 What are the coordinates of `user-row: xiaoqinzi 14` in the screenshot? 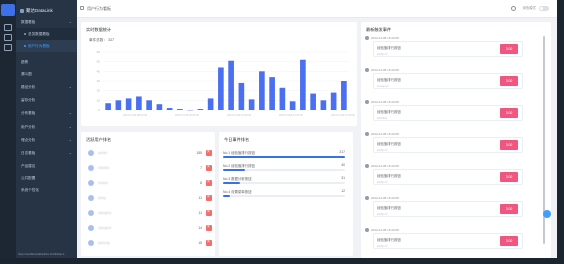 It's located at (150, 229).